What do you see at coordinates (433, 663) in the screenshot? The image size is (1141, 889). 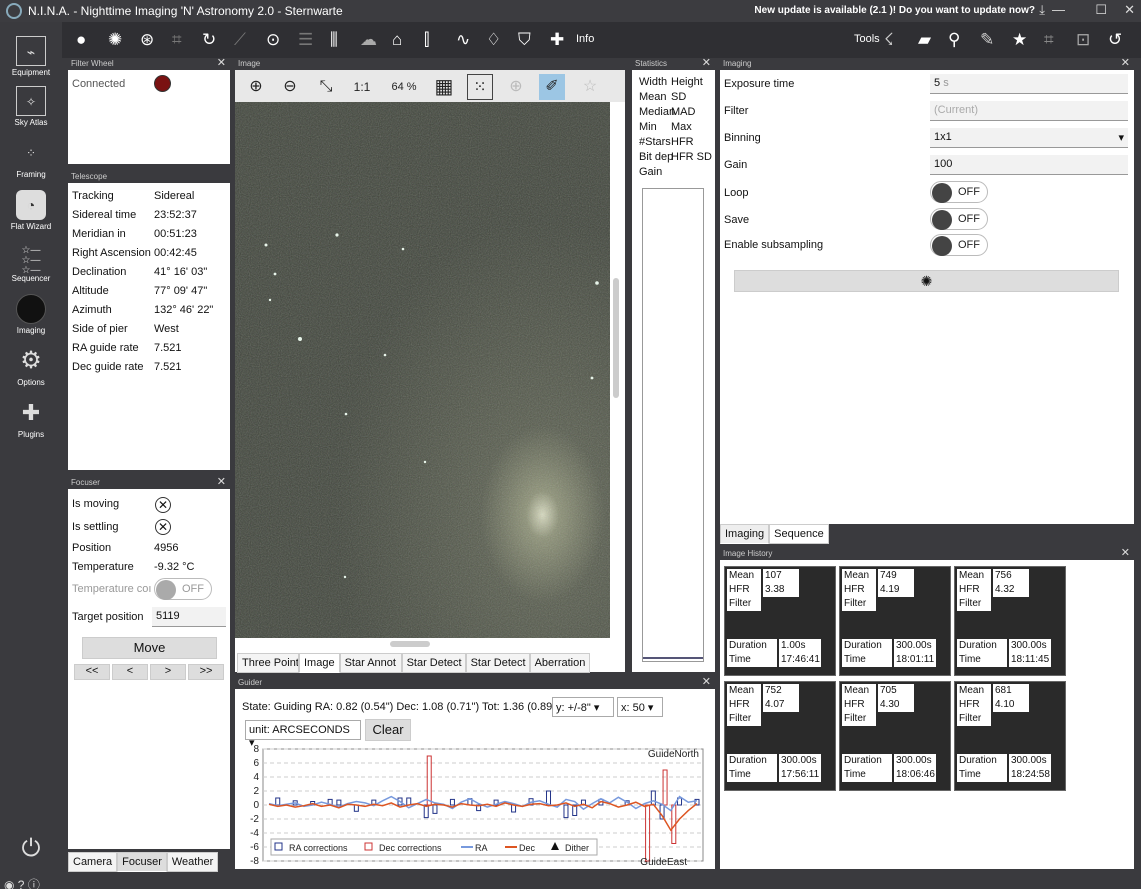 I see `tab-star-detection: Star Detect` at bounding box center [433, 663].